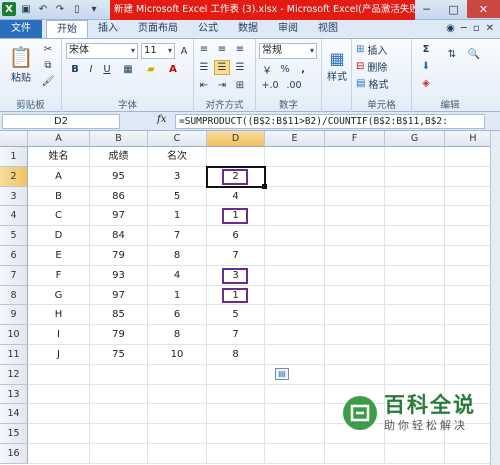  Describe the element at coordinates (177, 176) in the screenshot. I see `cell-c2: 3` at that location.